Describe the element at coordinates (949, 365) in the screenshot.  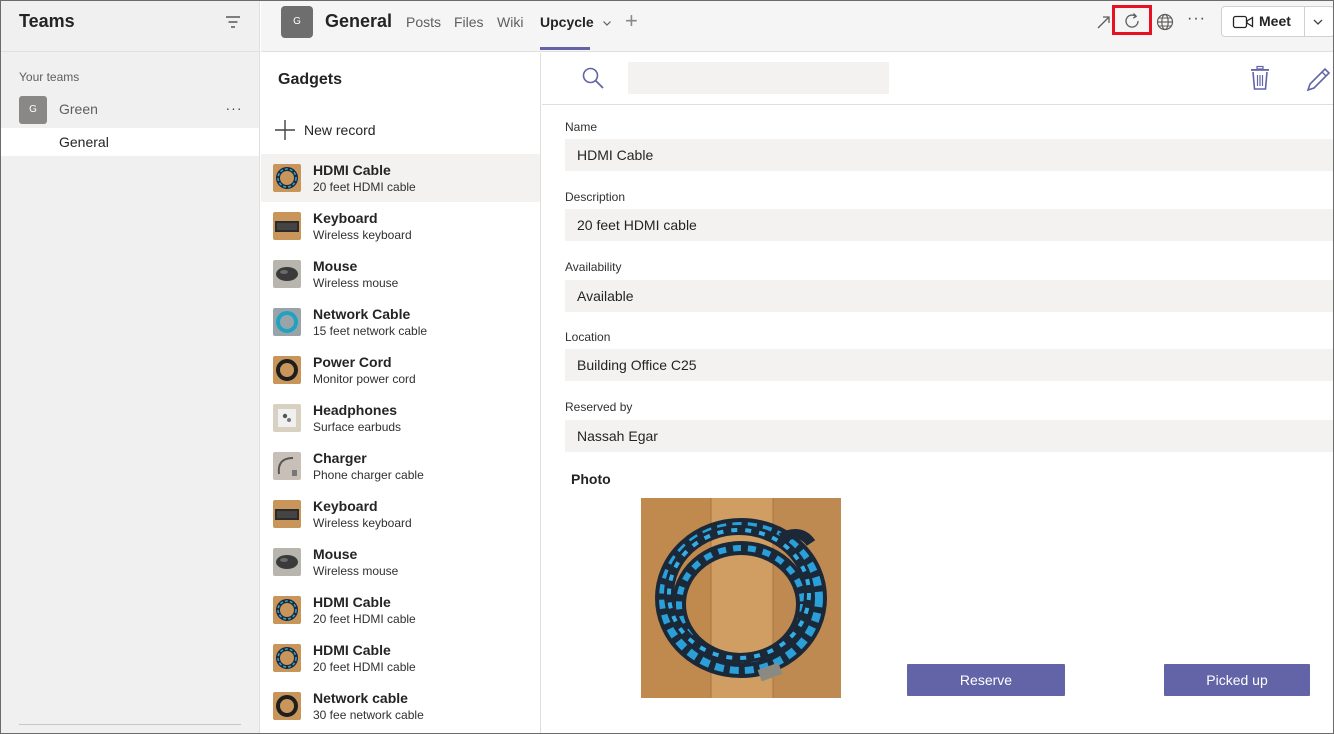
I see `field-value-location: Building Office C25` at that location.